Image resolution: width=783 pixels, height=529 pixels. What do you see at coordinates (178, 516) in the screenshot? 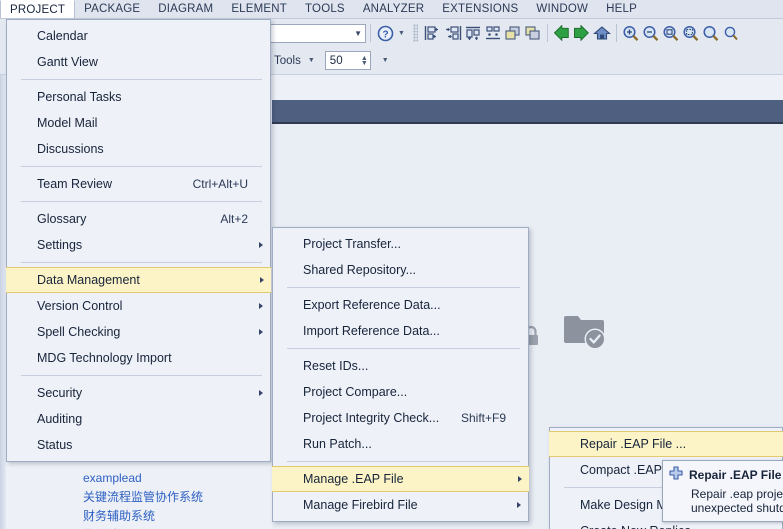
I see `recent-project-link: 财务辅助系统` at bounding box center [178, 516].